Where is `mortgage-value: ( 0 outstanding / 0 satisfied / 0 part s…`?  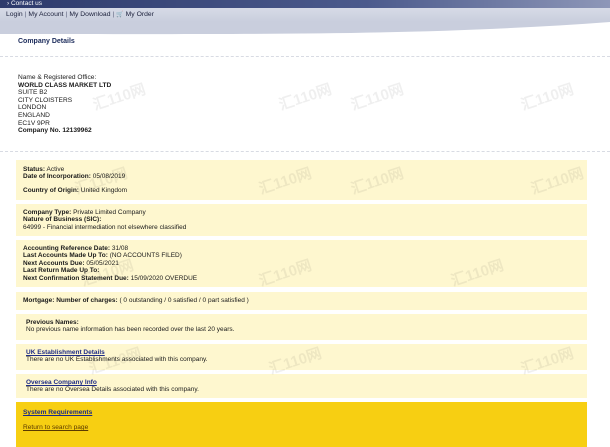 mortgage-value: ( 0 outstanding / 0 satisfied / 0 part s… is located at coordinates (184, 300).